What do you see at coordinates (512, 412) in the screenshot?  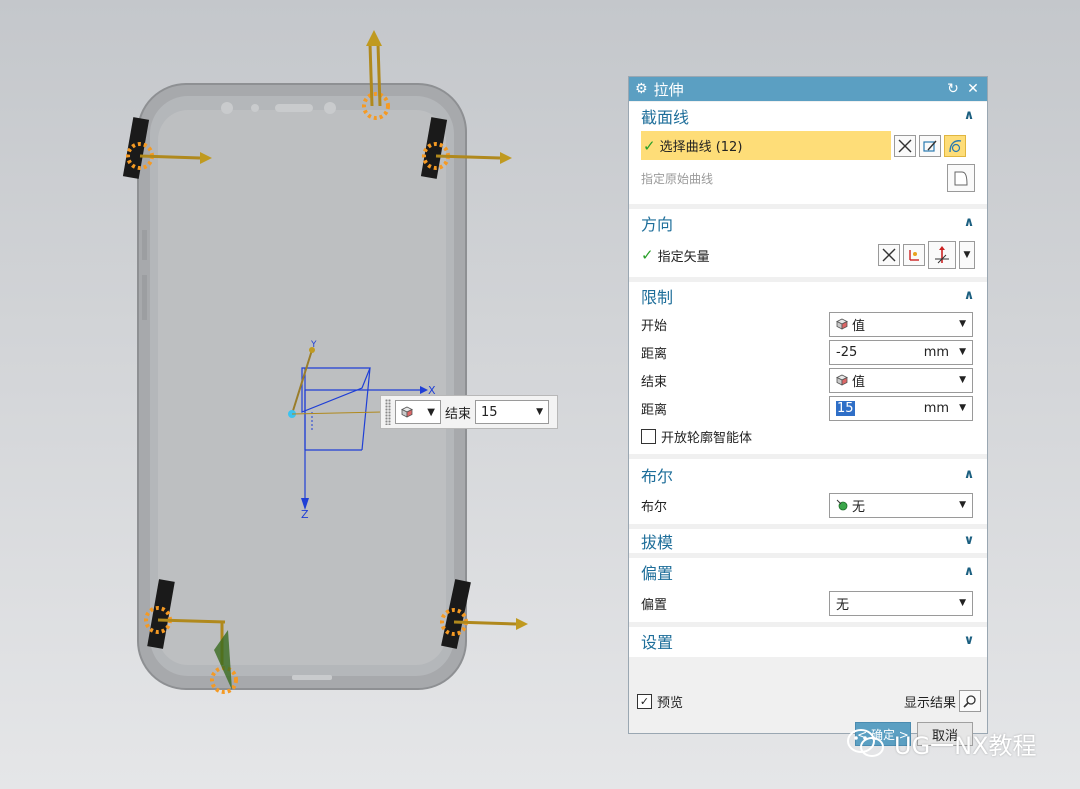 I see `dynamic-end-value-field: 15 ▼` at bounding box center [512, 412].